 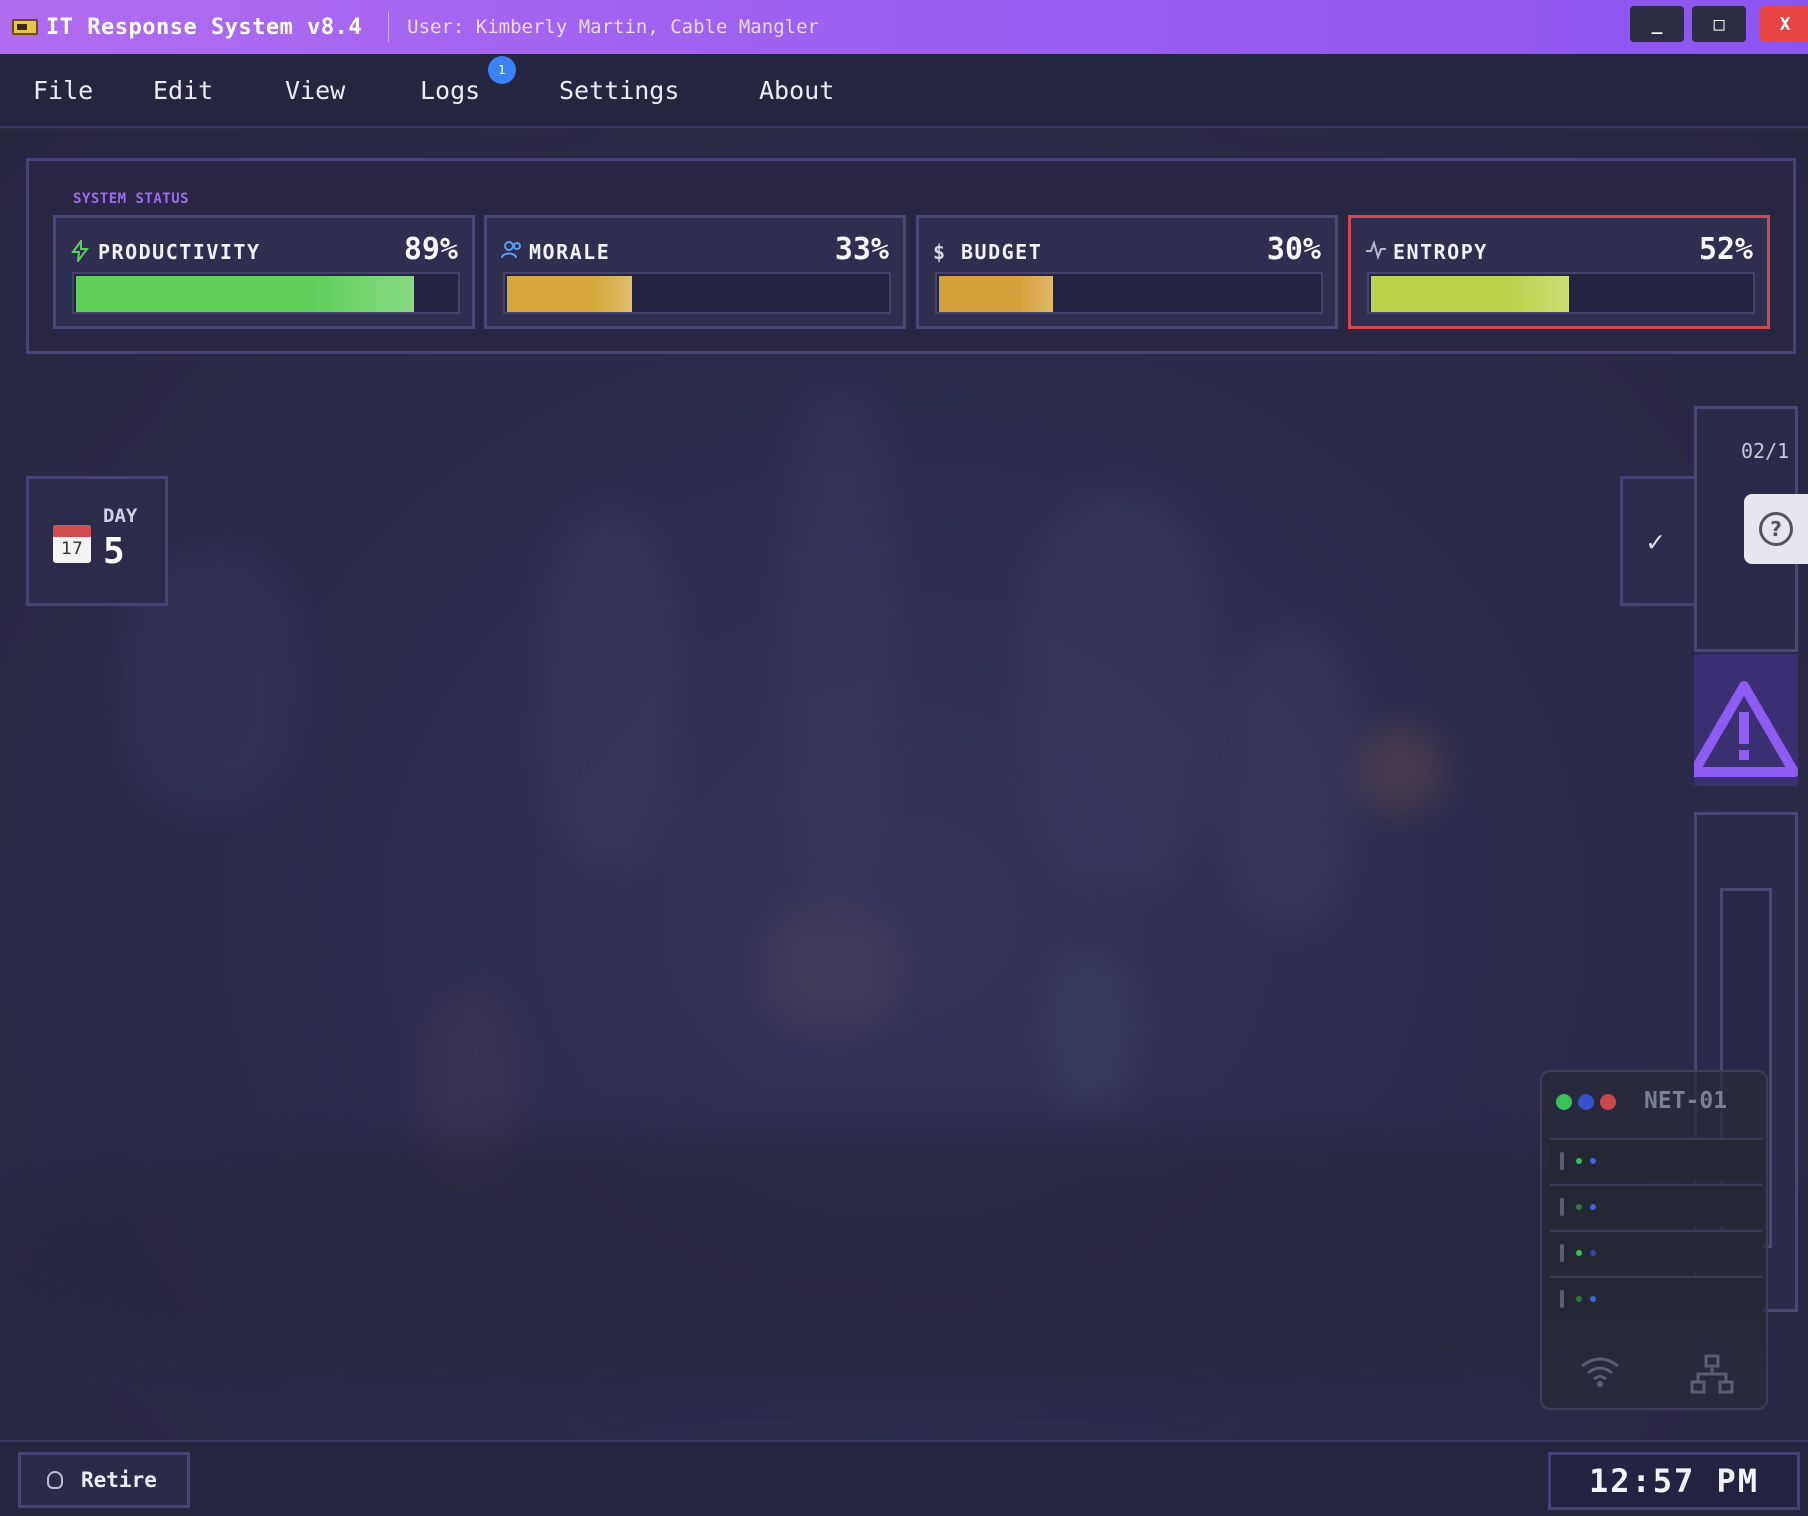 What do you see at coordinates (55, 1480) in the screenshot?
I see `skull-icon` at bounding box center [55, 1480].